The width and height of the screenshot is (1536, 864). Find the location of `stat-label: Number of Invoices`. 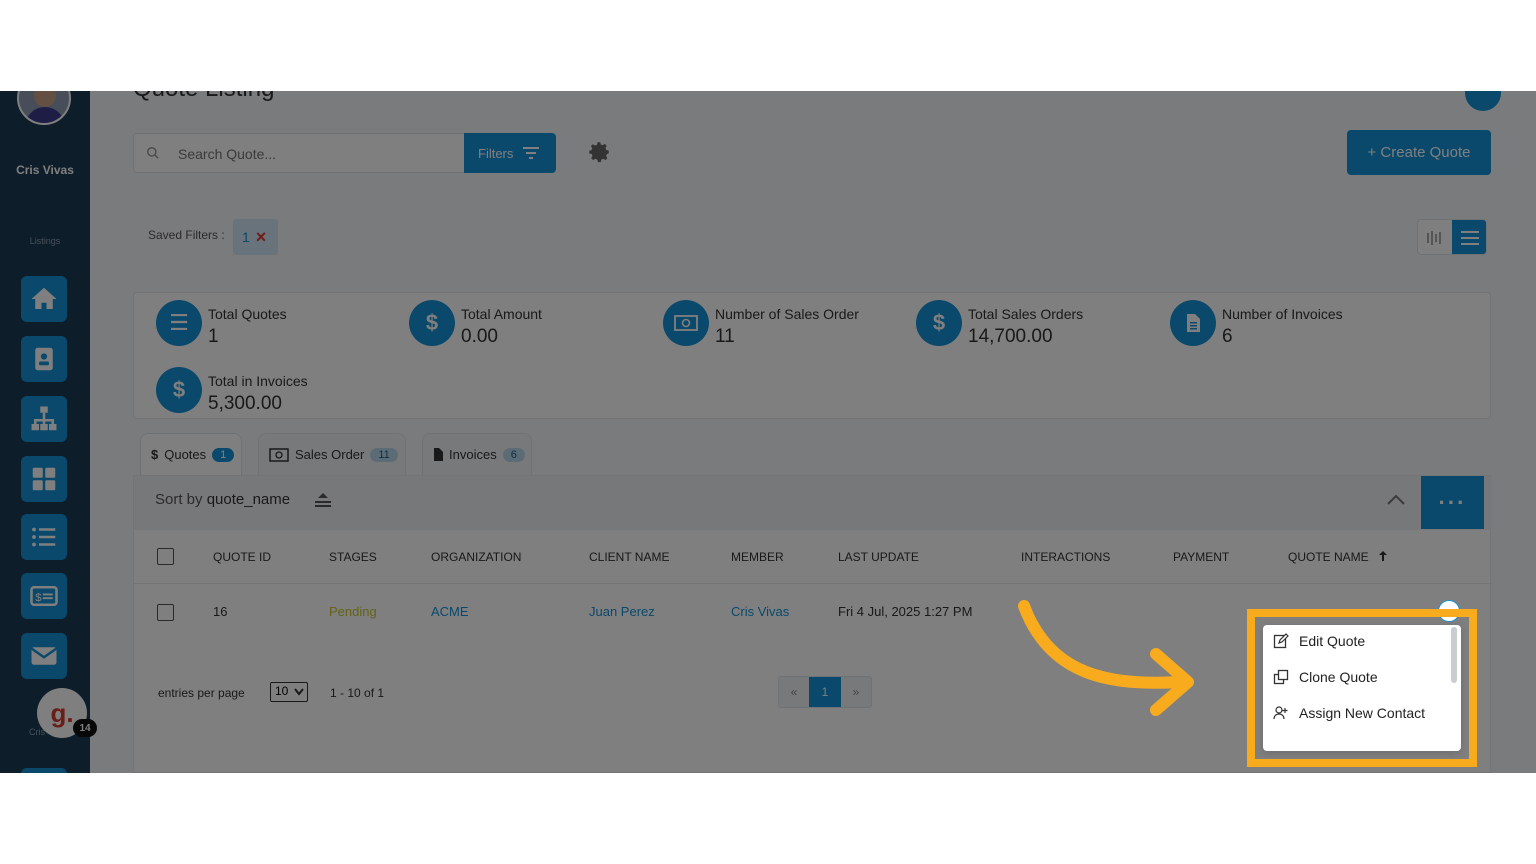

stat-label: Number of Invoices is located at coordinates (1282, 314).